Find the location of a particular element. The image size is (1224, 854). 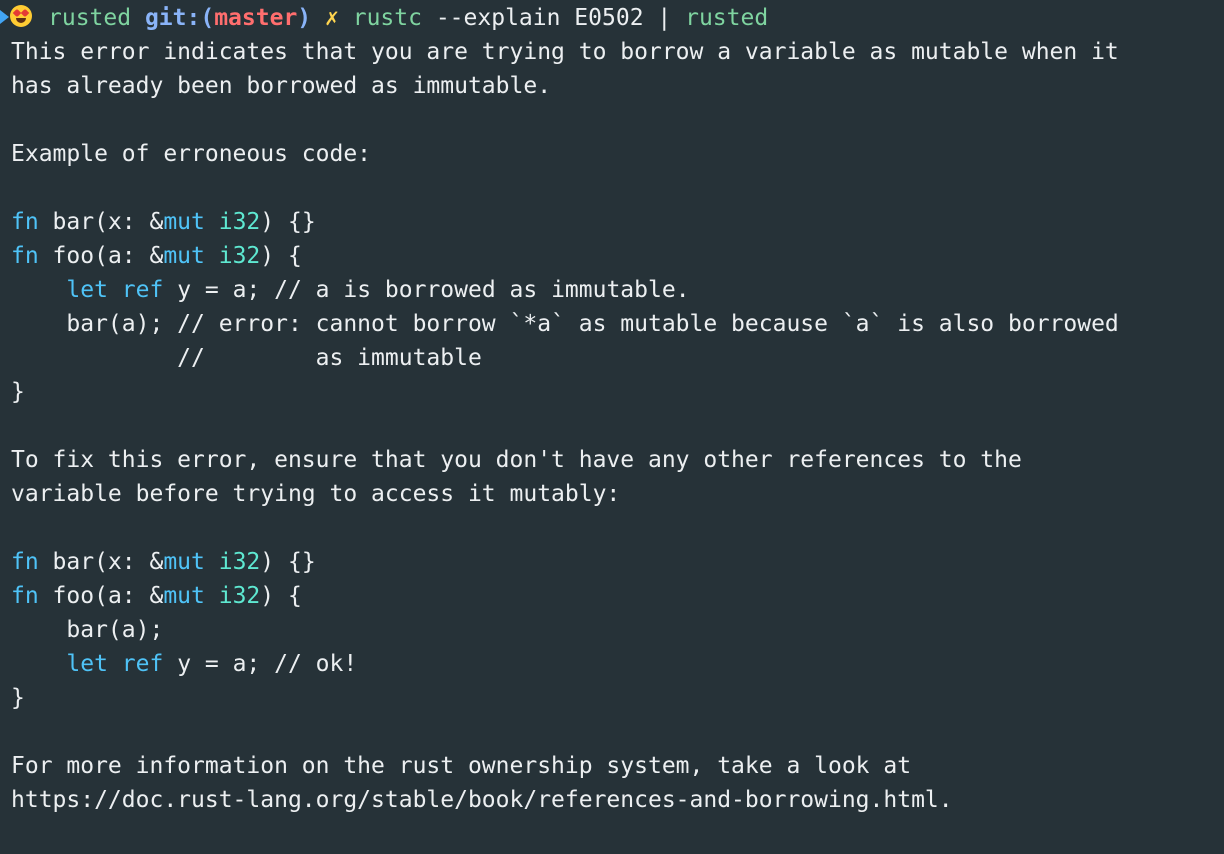

code-line-bar-call-ok: bar(a); is located at coordinates (87, 630).